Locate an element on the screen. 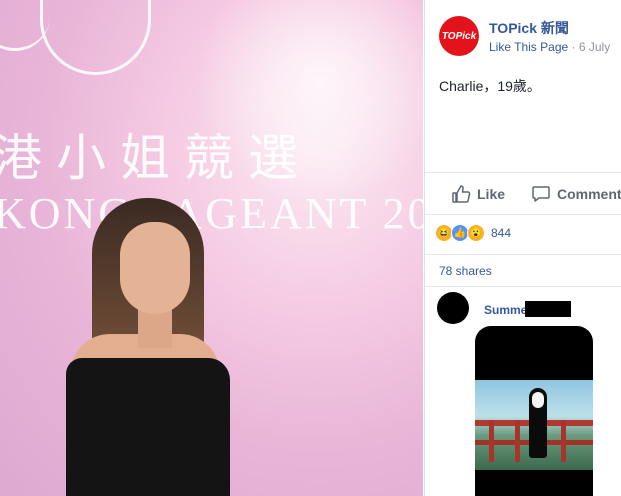 The image size is (621, 496). woman-dress is located at coordinates (148, 427).